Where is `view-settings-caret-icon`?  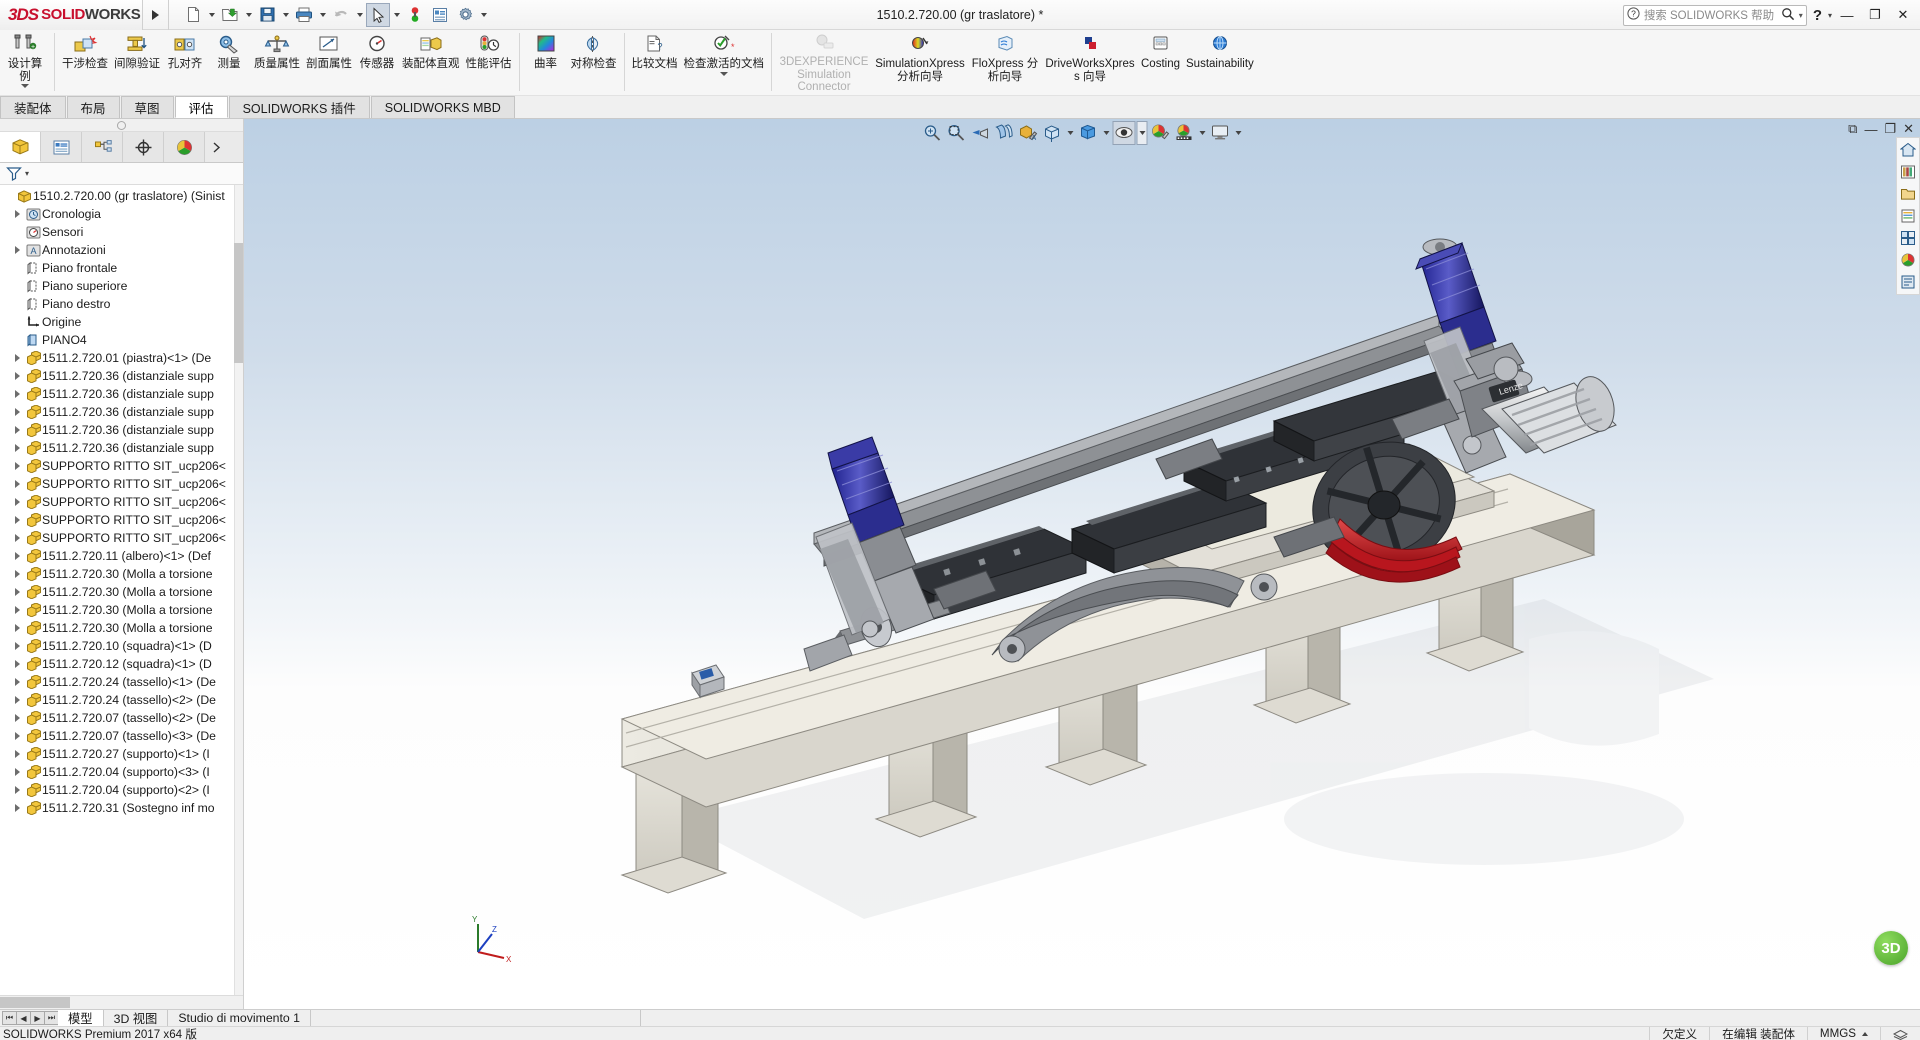 view-settings-caret-icon is located at coordinates (1238, 133).